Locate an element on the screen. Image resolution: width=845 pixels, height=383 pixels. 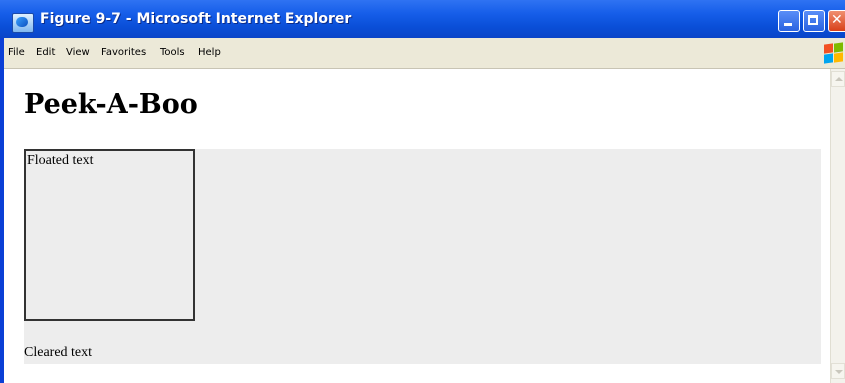
scroll-down-arrow-icon is located at coordinates (838, 371).